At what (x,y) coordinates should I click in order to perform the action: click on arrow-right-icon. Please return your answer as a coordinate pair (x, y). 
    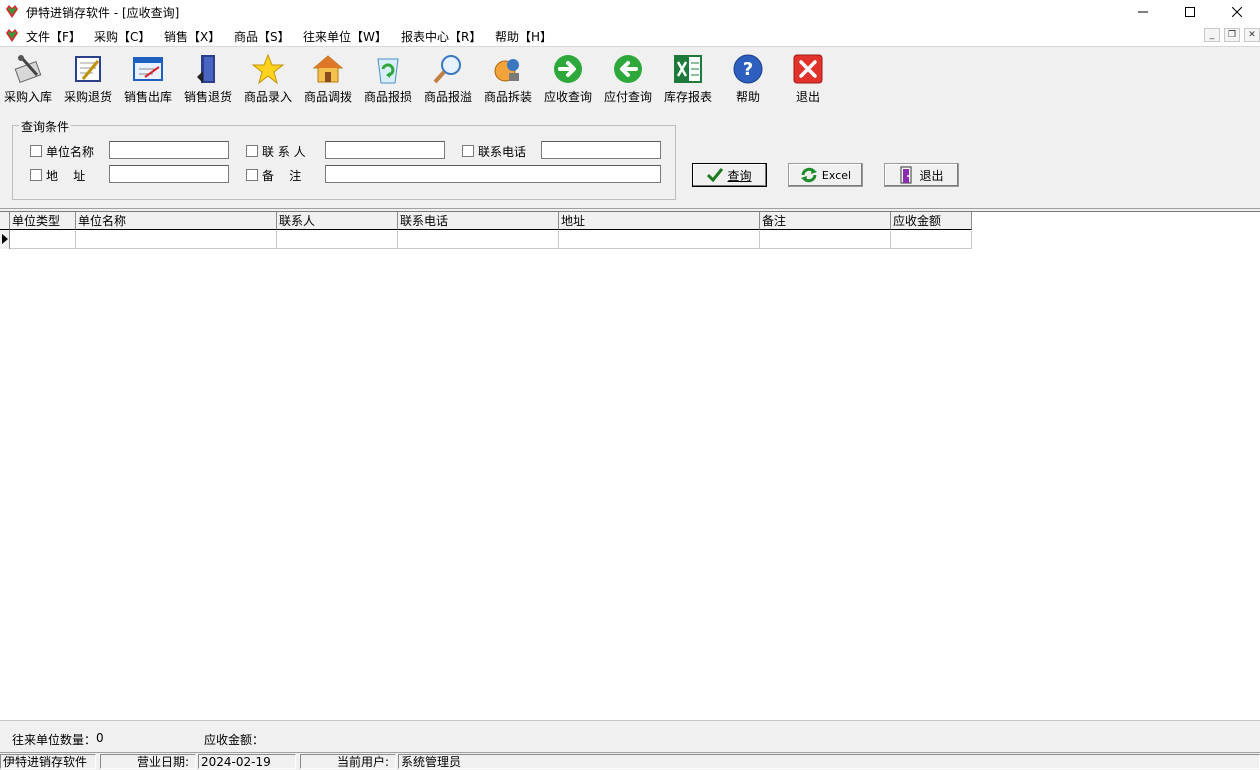
    Looking at the image, I should click on (568, 69).